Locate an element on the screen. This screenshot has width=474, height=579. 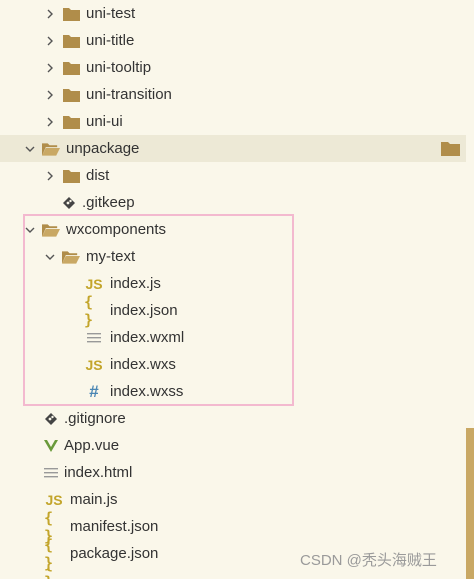
tree-item-app-vue: App.vue is located at coordinates (233, 445).